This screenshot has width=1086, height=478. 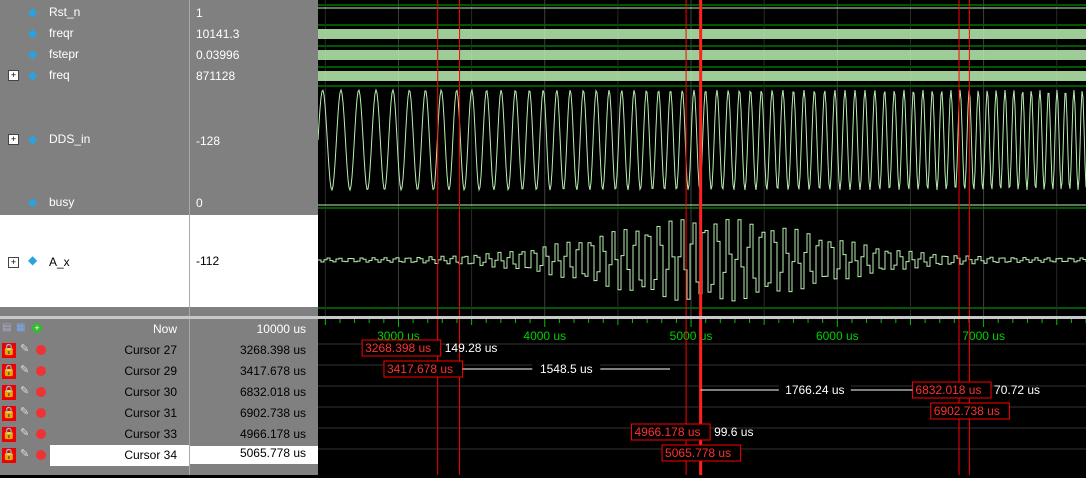 I want to click on signal-values-pane: 1 10141.3 0.03996 871128 -128 0 -112, so click(x=253, y=158).